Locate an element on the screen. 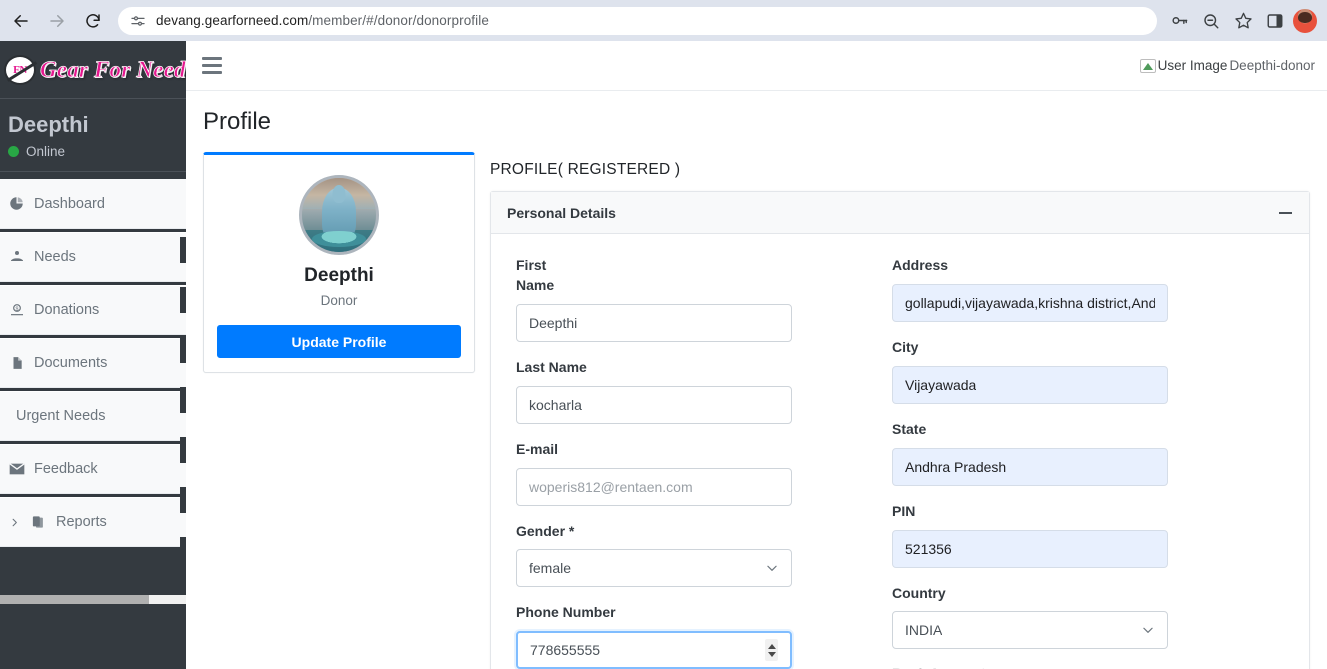 This screenshot has height=669, width=1327. brand-initials: FN is located at coordinates (20, 69).